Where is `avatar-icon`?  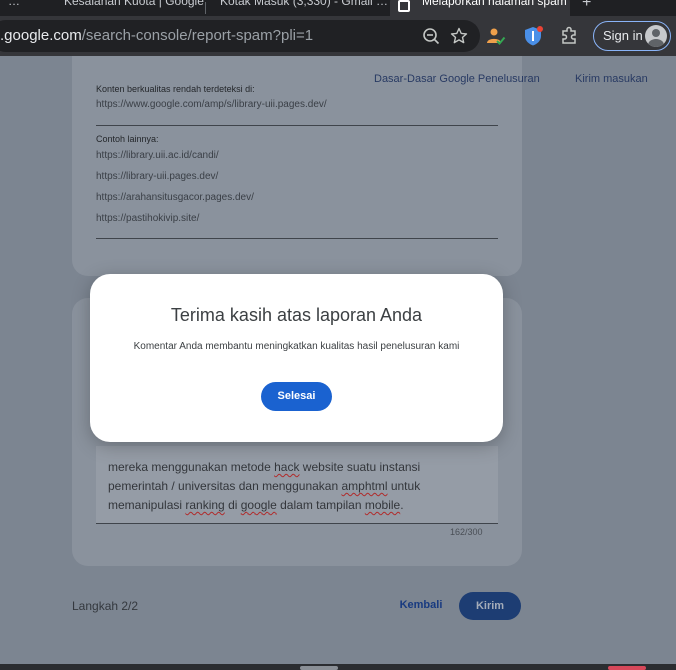 avatar-icon is located at coordinates (656, 36).